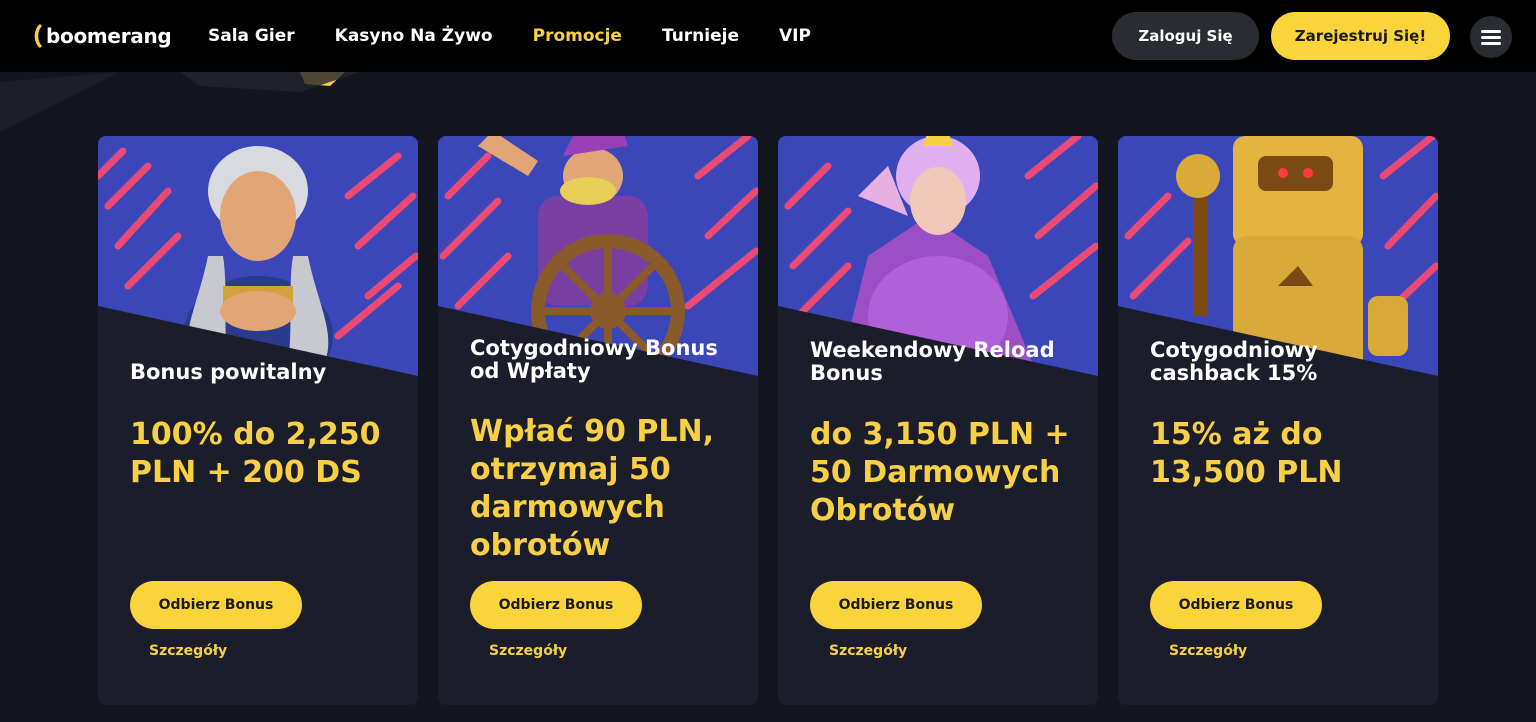 This screenshot has width=1536, height=722. Describe the element at coordinates (700, 36) in the screenshot. I see `nav-item-turnieje: Turnieje` at that location.